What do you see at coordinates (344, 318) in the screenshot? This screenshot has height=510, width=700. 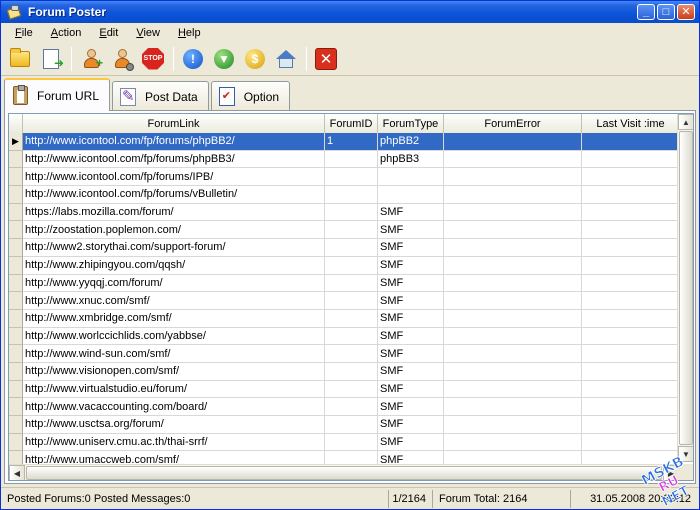 I see `table-row: http://www.xmbridge.com/smf/SMF` at bounding box center [344, 318].